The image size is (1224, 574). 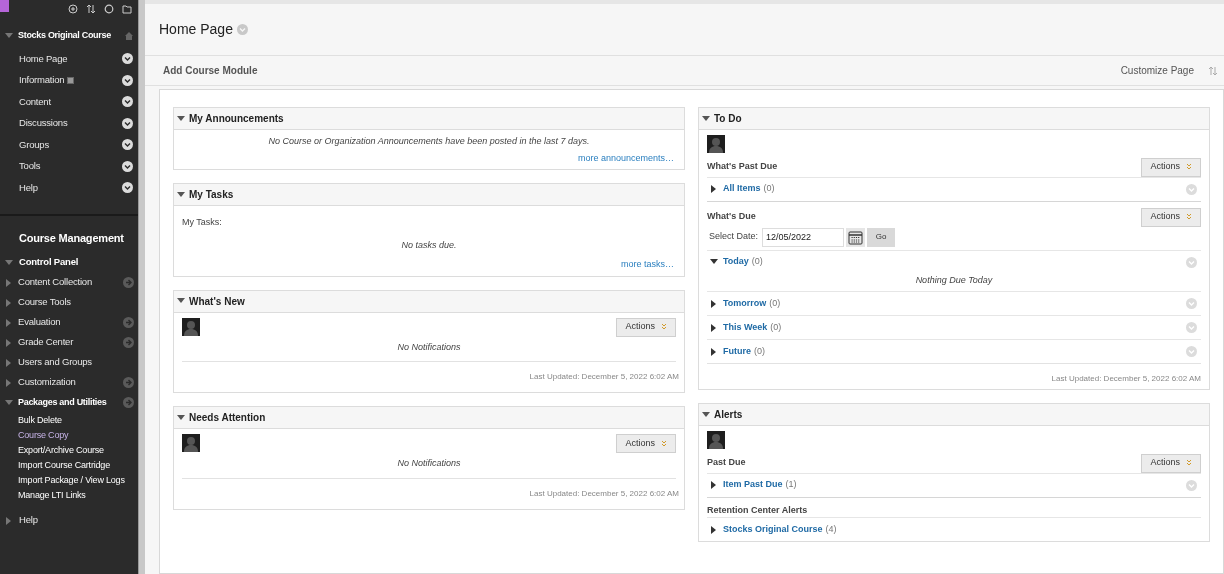 I want to click on utility-link: Import Course Cartridge, so click(x=64, y=465).